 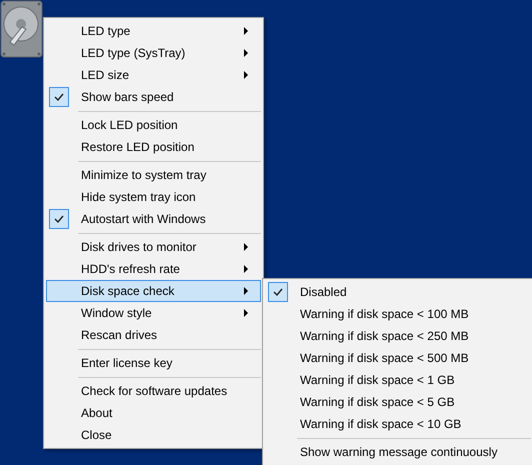 I want to click on menu-item: Restore LED position, so click(x=153, y=147).